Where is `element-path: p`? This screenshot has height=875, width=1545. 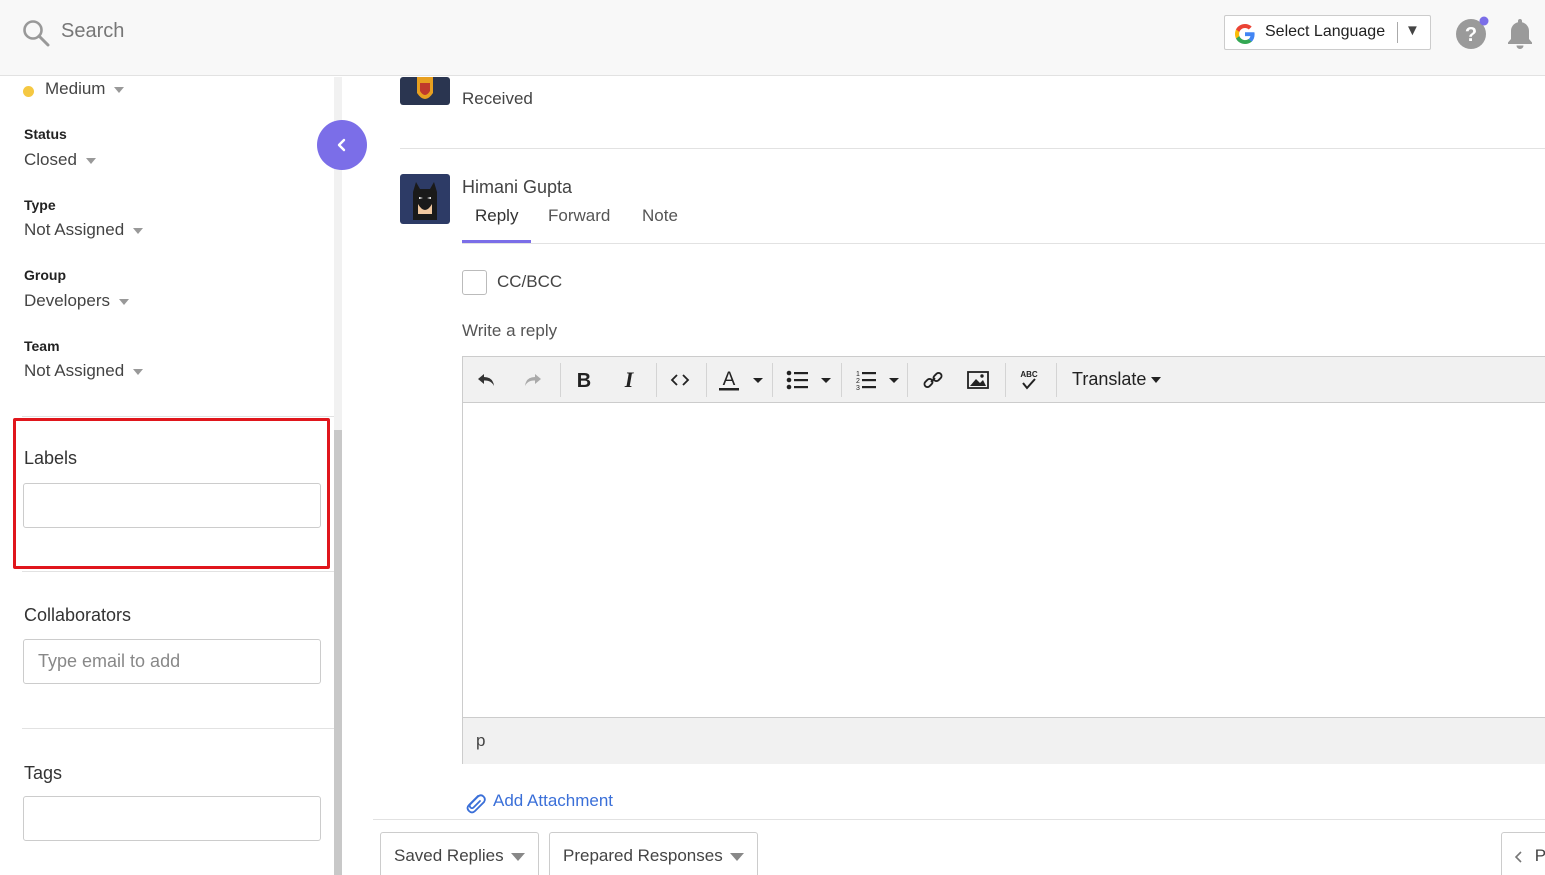 element-path: p is located at coordinates (481, 740).